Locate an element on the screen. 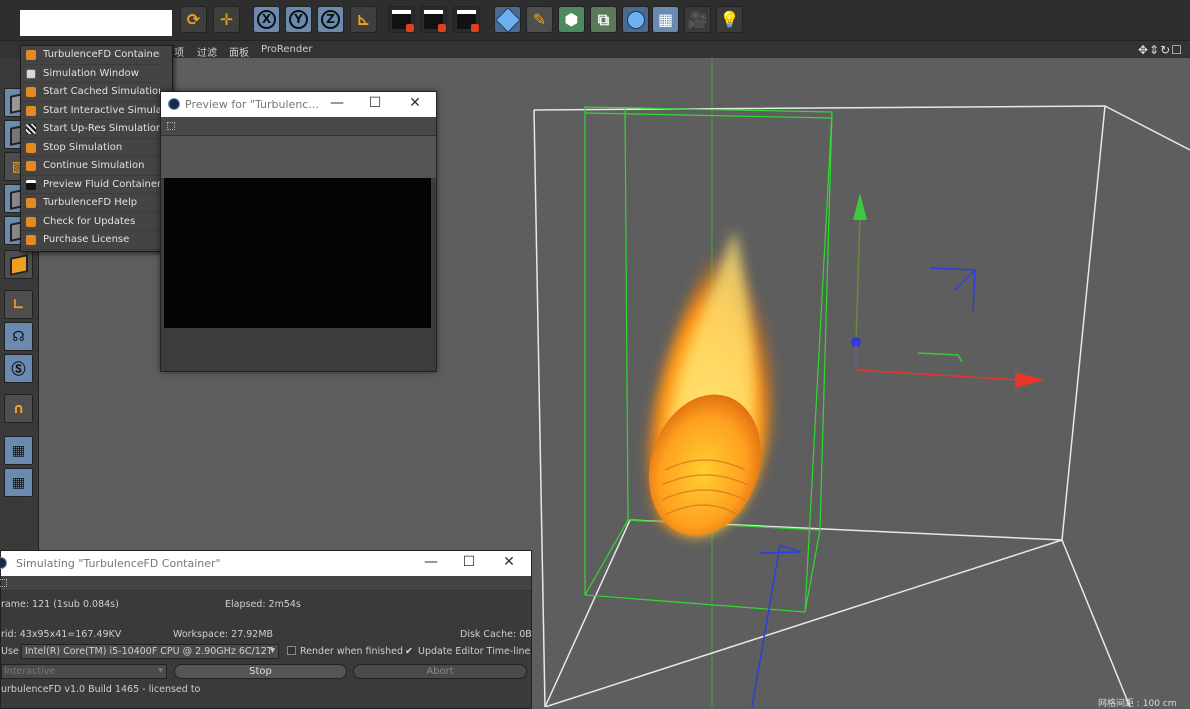 The image size is (1190, 709). mode-select: Interactive ▾ is located at coordinates (84, 671).